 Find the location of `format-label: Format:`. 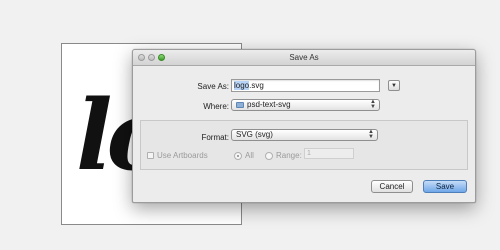

format-label: Format: is located at coordinates (215, 137).